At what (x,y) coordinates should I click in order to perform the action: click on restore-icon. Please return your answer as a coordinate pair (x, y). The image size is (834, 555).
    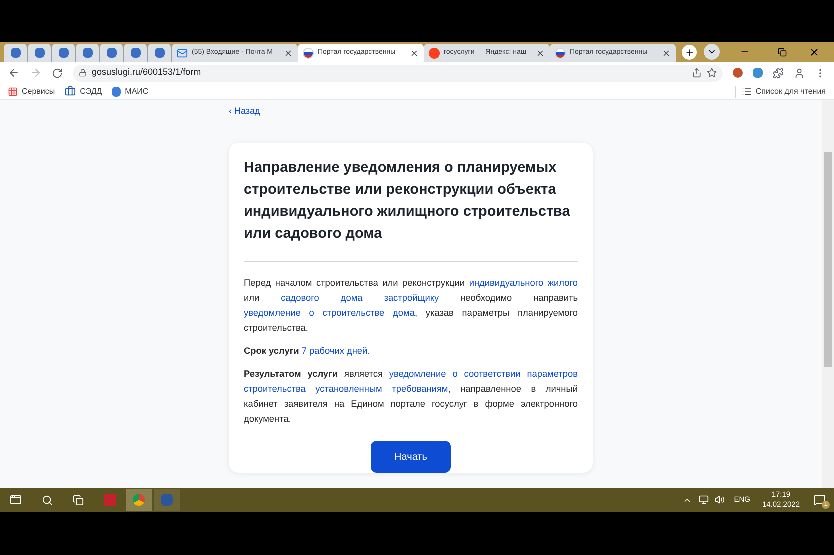
    Looking at the image, I should click on (782, 52).